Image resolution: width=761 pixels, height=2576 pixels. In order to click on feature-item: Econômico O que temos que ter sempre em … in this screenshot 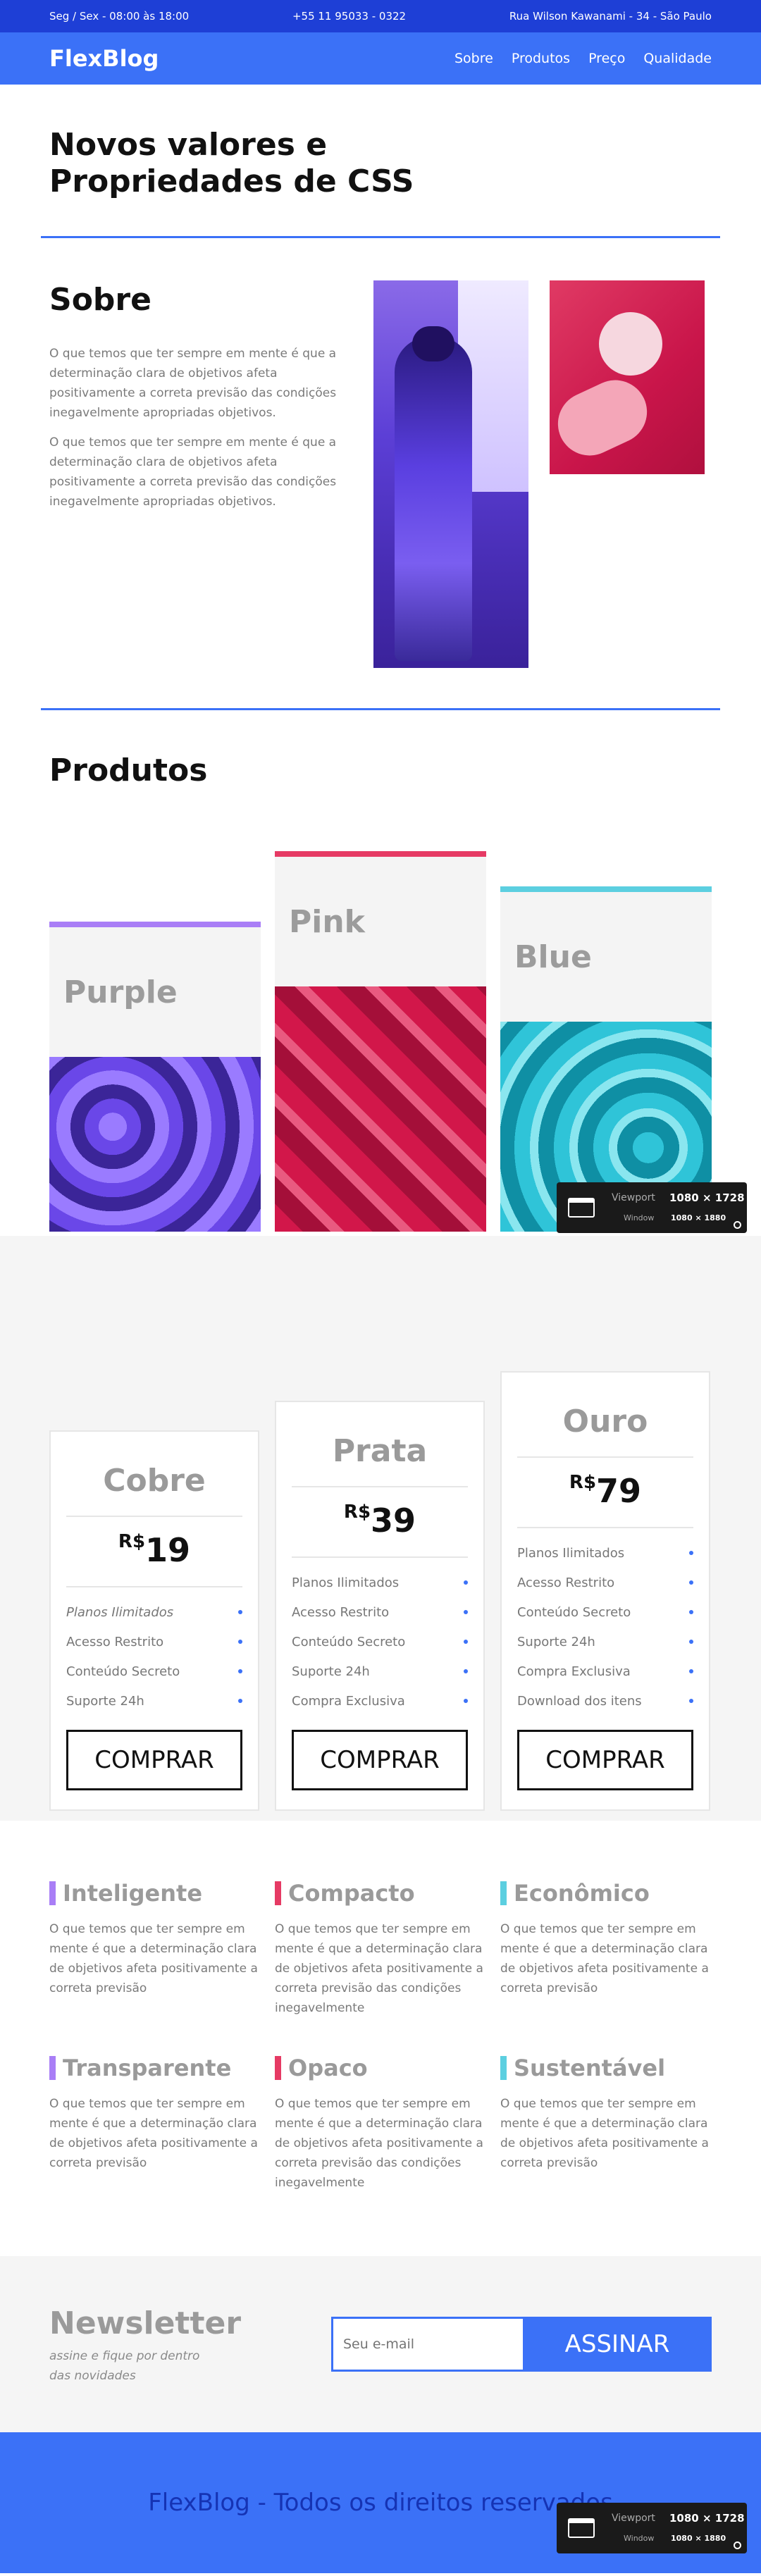, I will do `click(606, 1939)`.